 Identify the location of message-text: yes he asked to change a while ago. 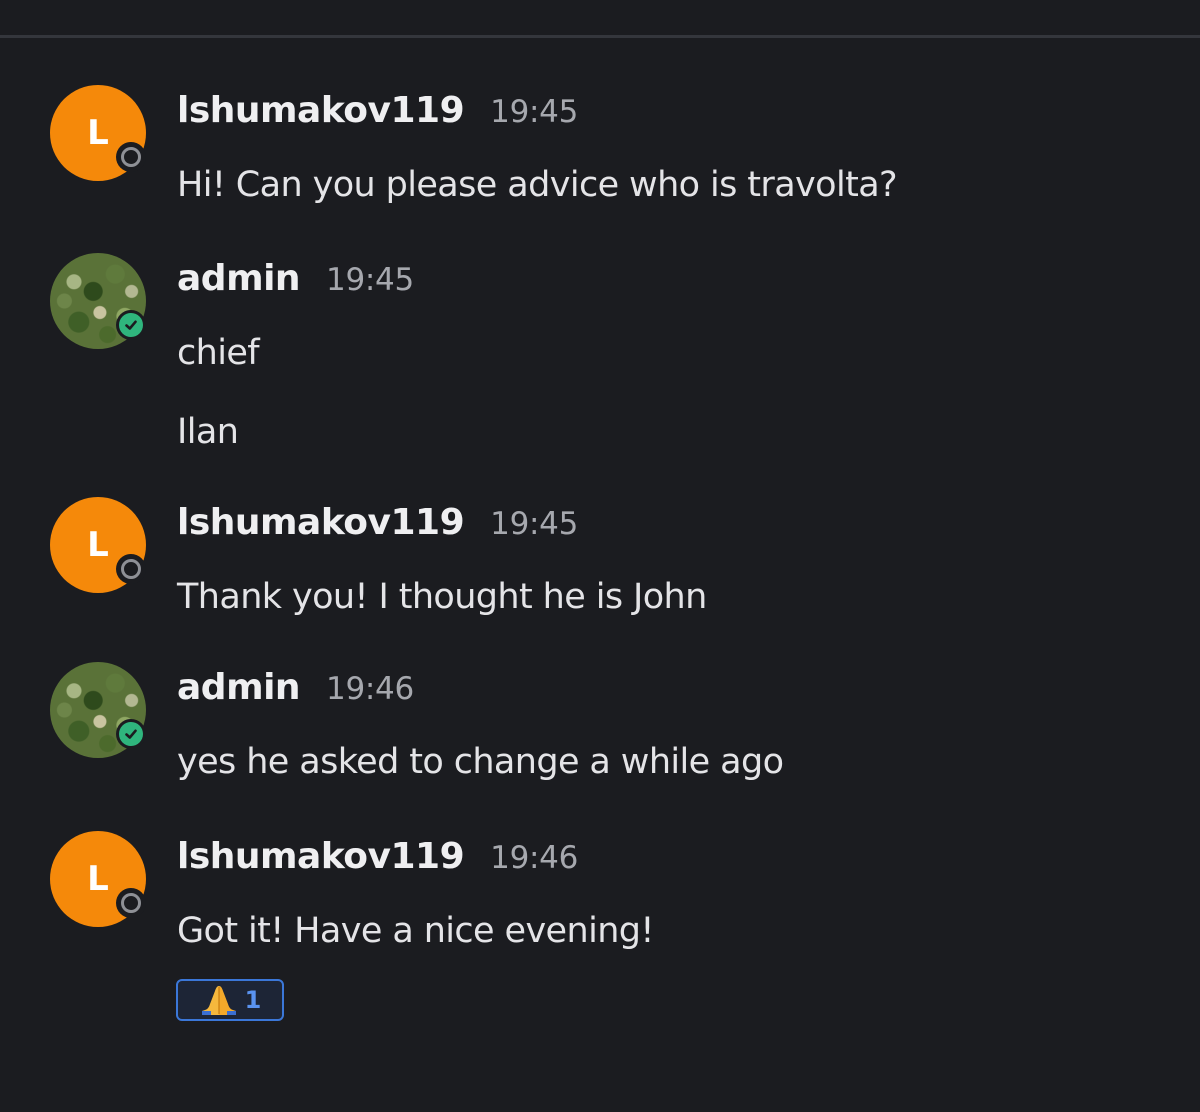
(480, 762).